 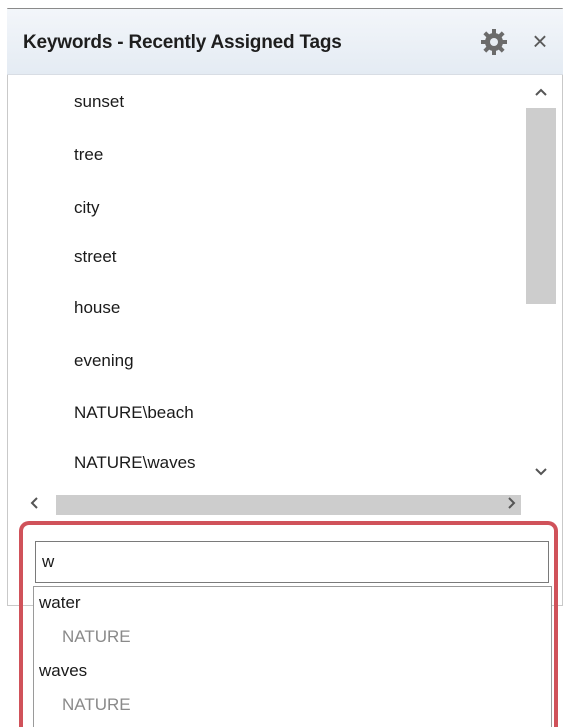 What do you see at coordinates (541, 472) in the screenshot?
I see `scroll-down-icon` at bounding box center [541, 472].